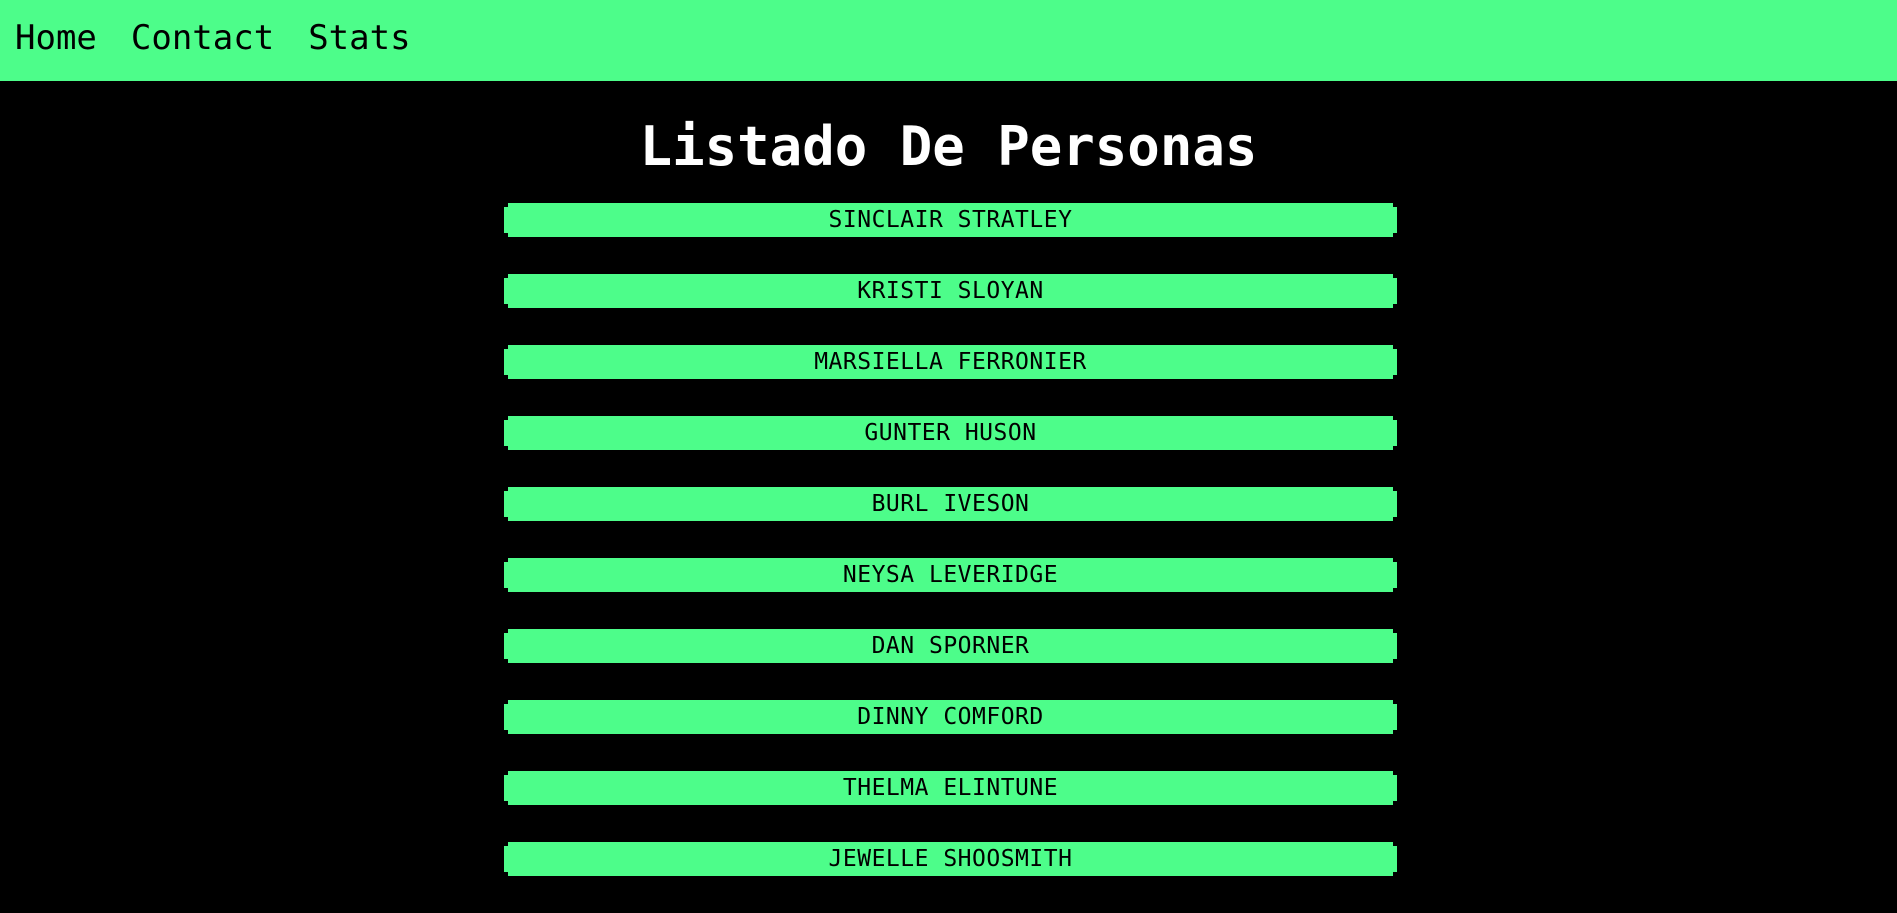 This screenshot has width=1897, height=913. I want to click on page-title: Listado De Personas, so click(948, 146).